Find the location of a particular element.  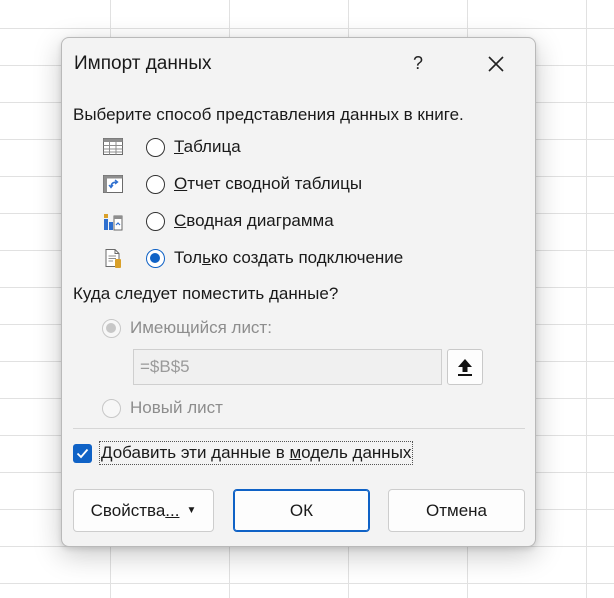

new-sheet-label: Новый лист is located at coordinates (176, 407).